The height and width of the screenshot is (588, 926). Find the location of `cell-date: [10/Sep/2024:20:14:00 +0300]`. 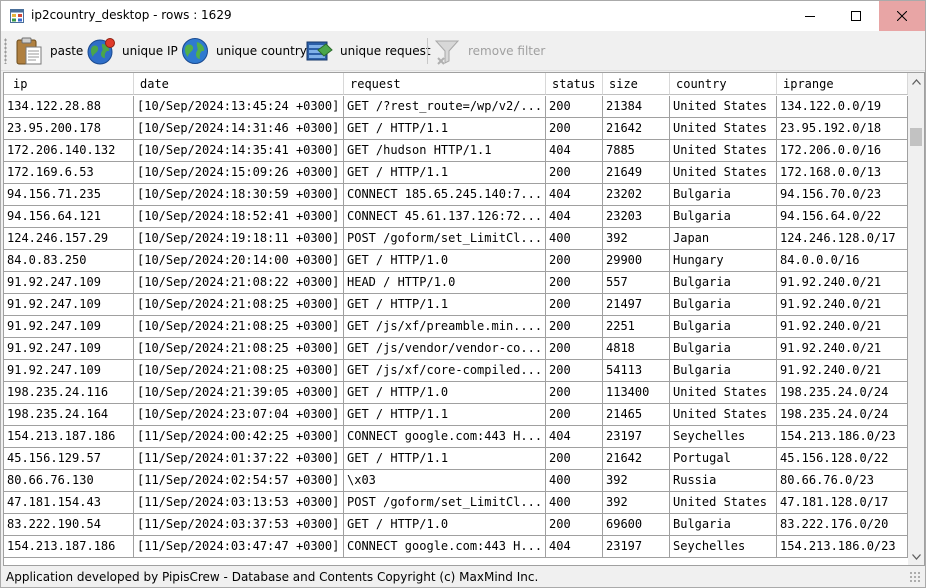

cell-date: [10/Sep/2024:20:14:00 +0300] is located at coordinates (239, 261).